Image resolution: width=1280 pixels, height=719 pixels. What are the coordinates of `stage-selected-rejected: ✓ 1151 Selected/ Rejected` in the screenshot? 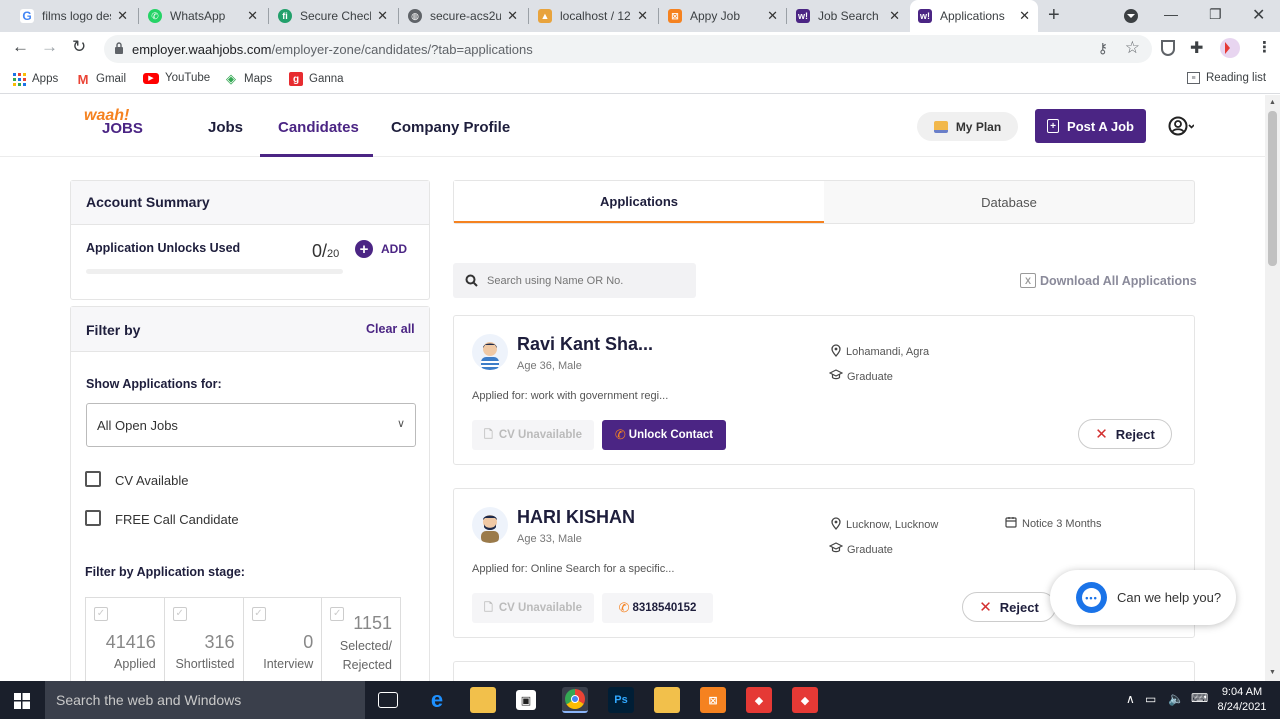 It's located at (361, 639).